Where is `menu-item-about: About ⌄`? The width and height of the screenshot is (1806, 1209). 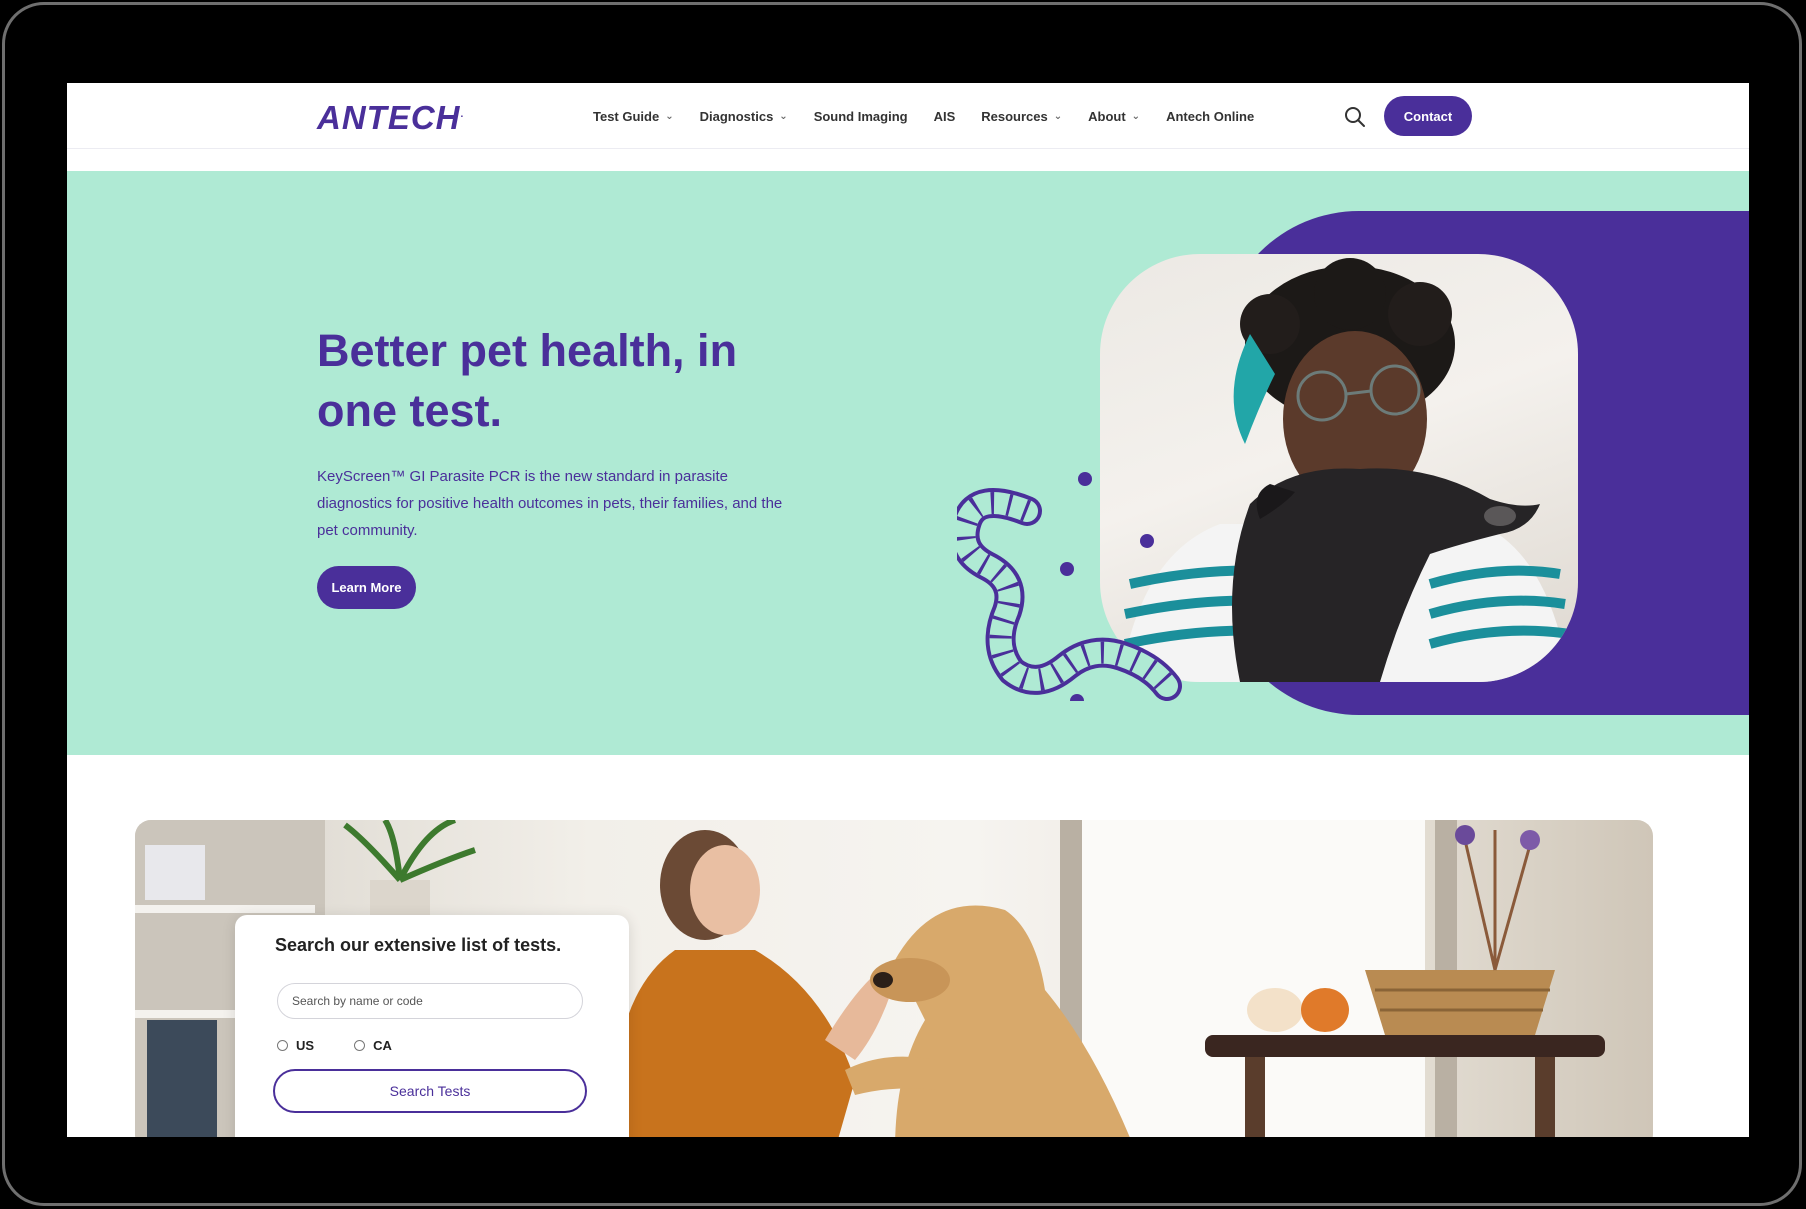 menu-item-about: About ⌄ is located at coordinates (1114, 116).